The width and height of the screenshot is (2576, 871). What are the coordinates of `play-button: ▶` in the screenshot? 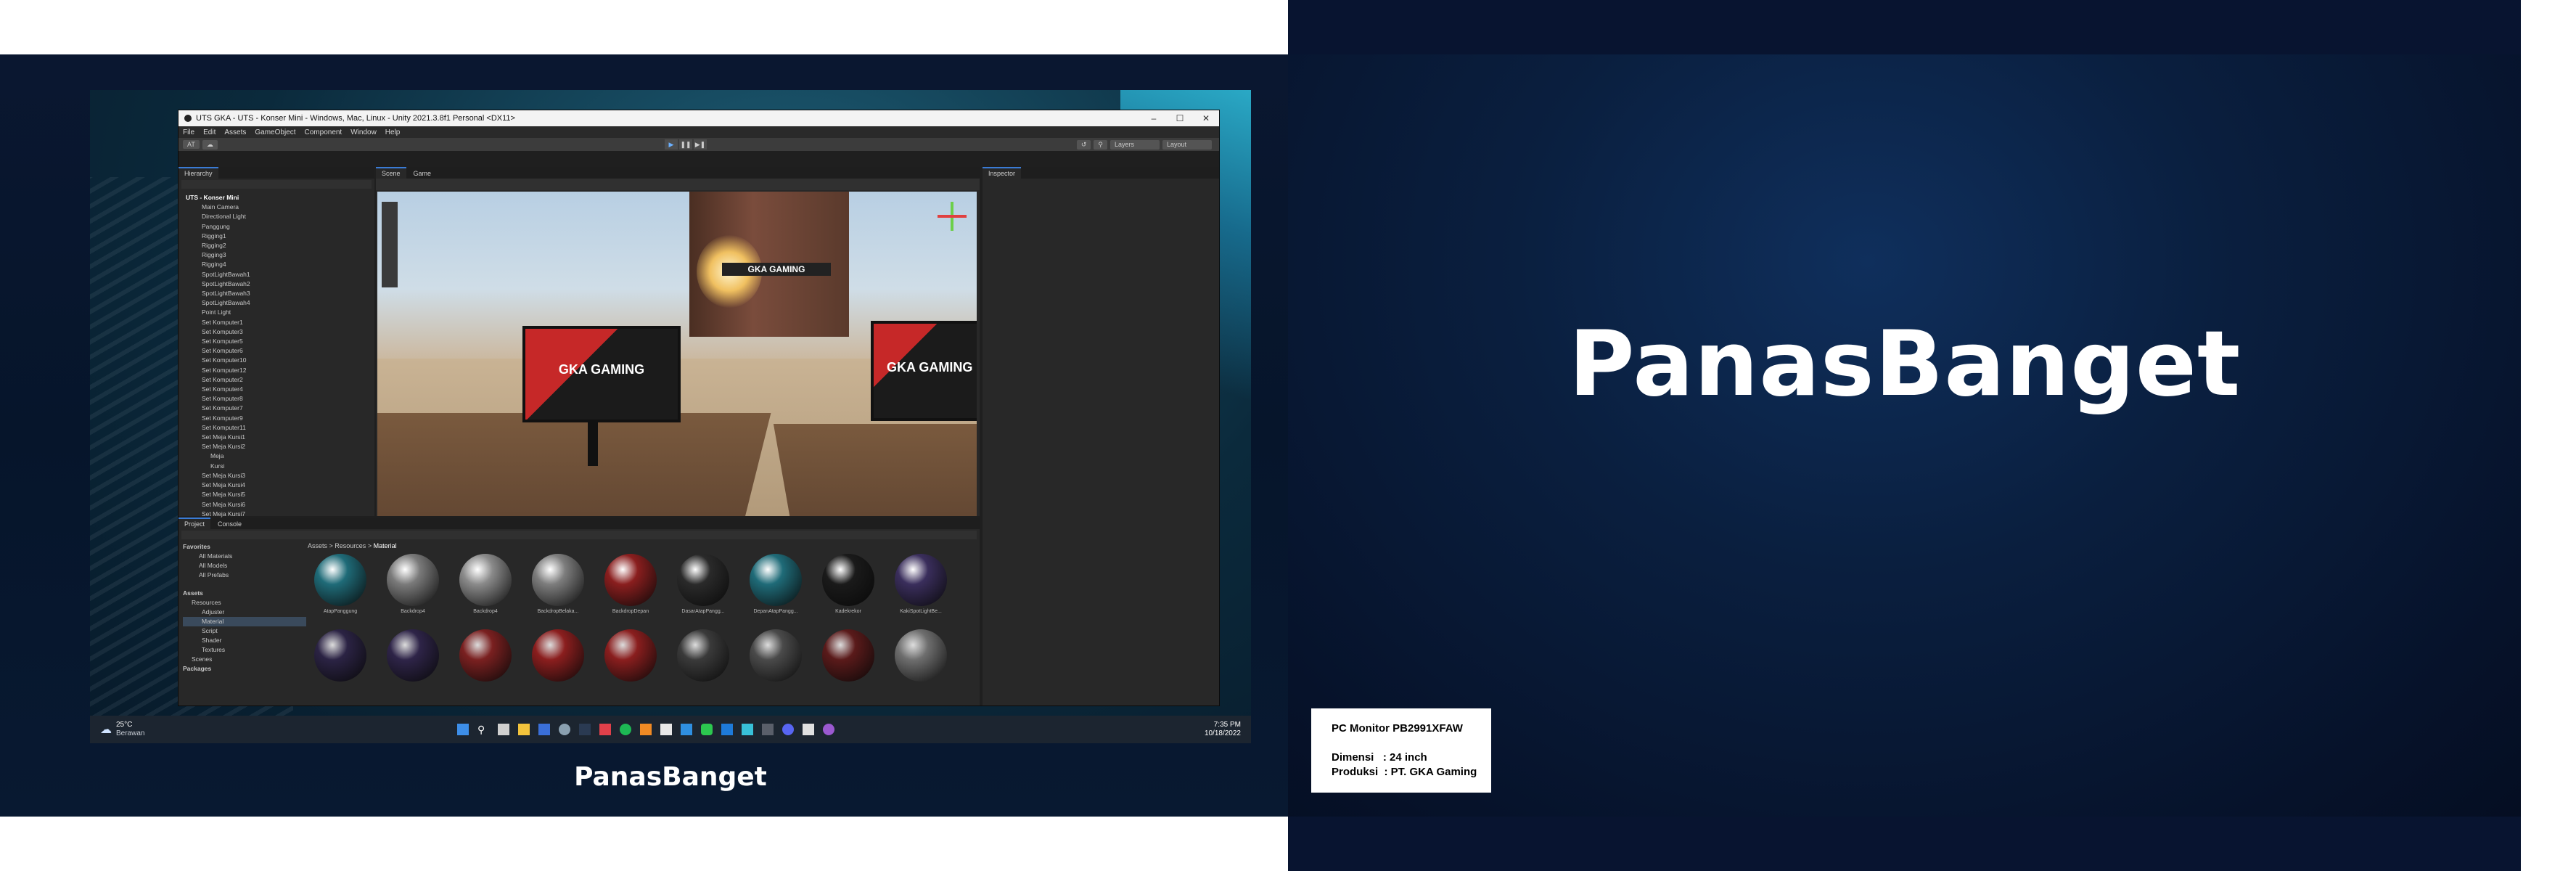 It's located at (671, 144).